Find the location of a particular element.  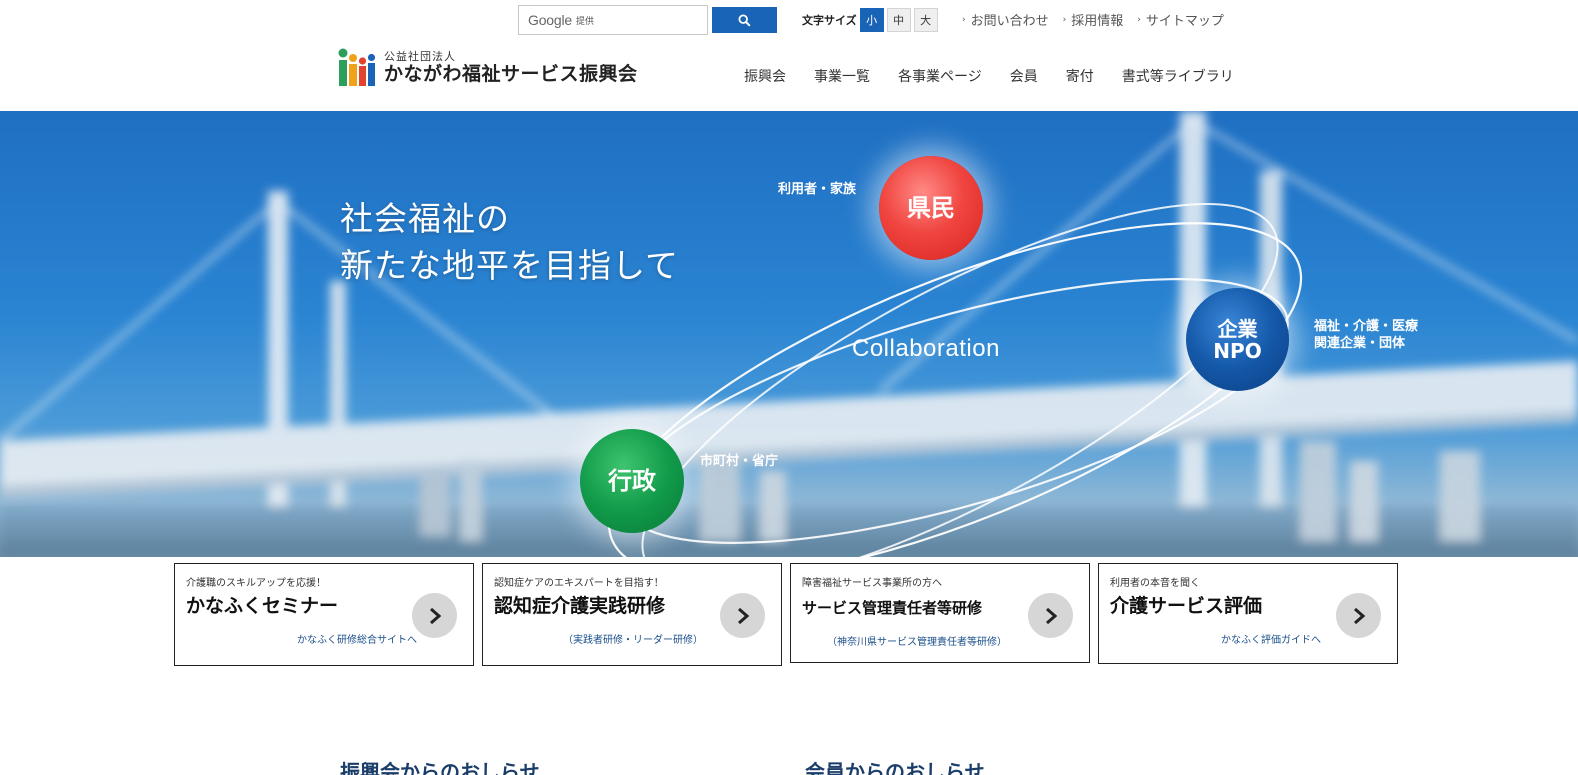

card-title: かなふくセミナー is located at coordinates (262, 606).